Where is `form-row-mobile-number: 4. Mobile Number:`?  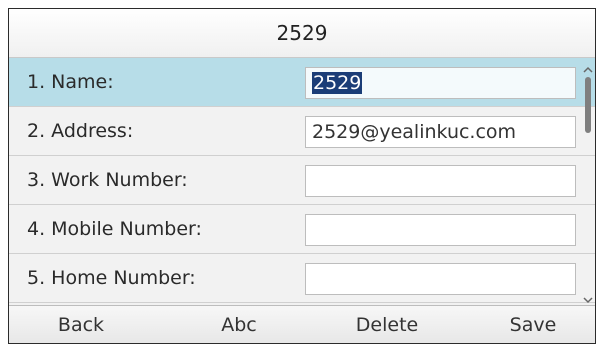
form-row-mobile-number: 4. Mobile Number: is located at coordinates (302, 229).